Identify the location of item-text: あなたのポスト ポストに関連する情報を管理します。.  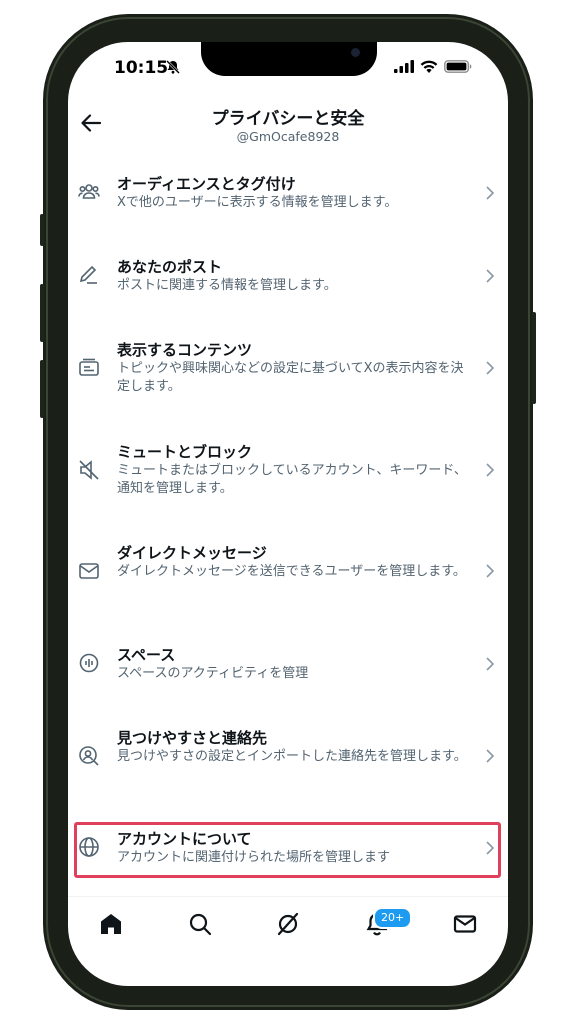
(293, 276).